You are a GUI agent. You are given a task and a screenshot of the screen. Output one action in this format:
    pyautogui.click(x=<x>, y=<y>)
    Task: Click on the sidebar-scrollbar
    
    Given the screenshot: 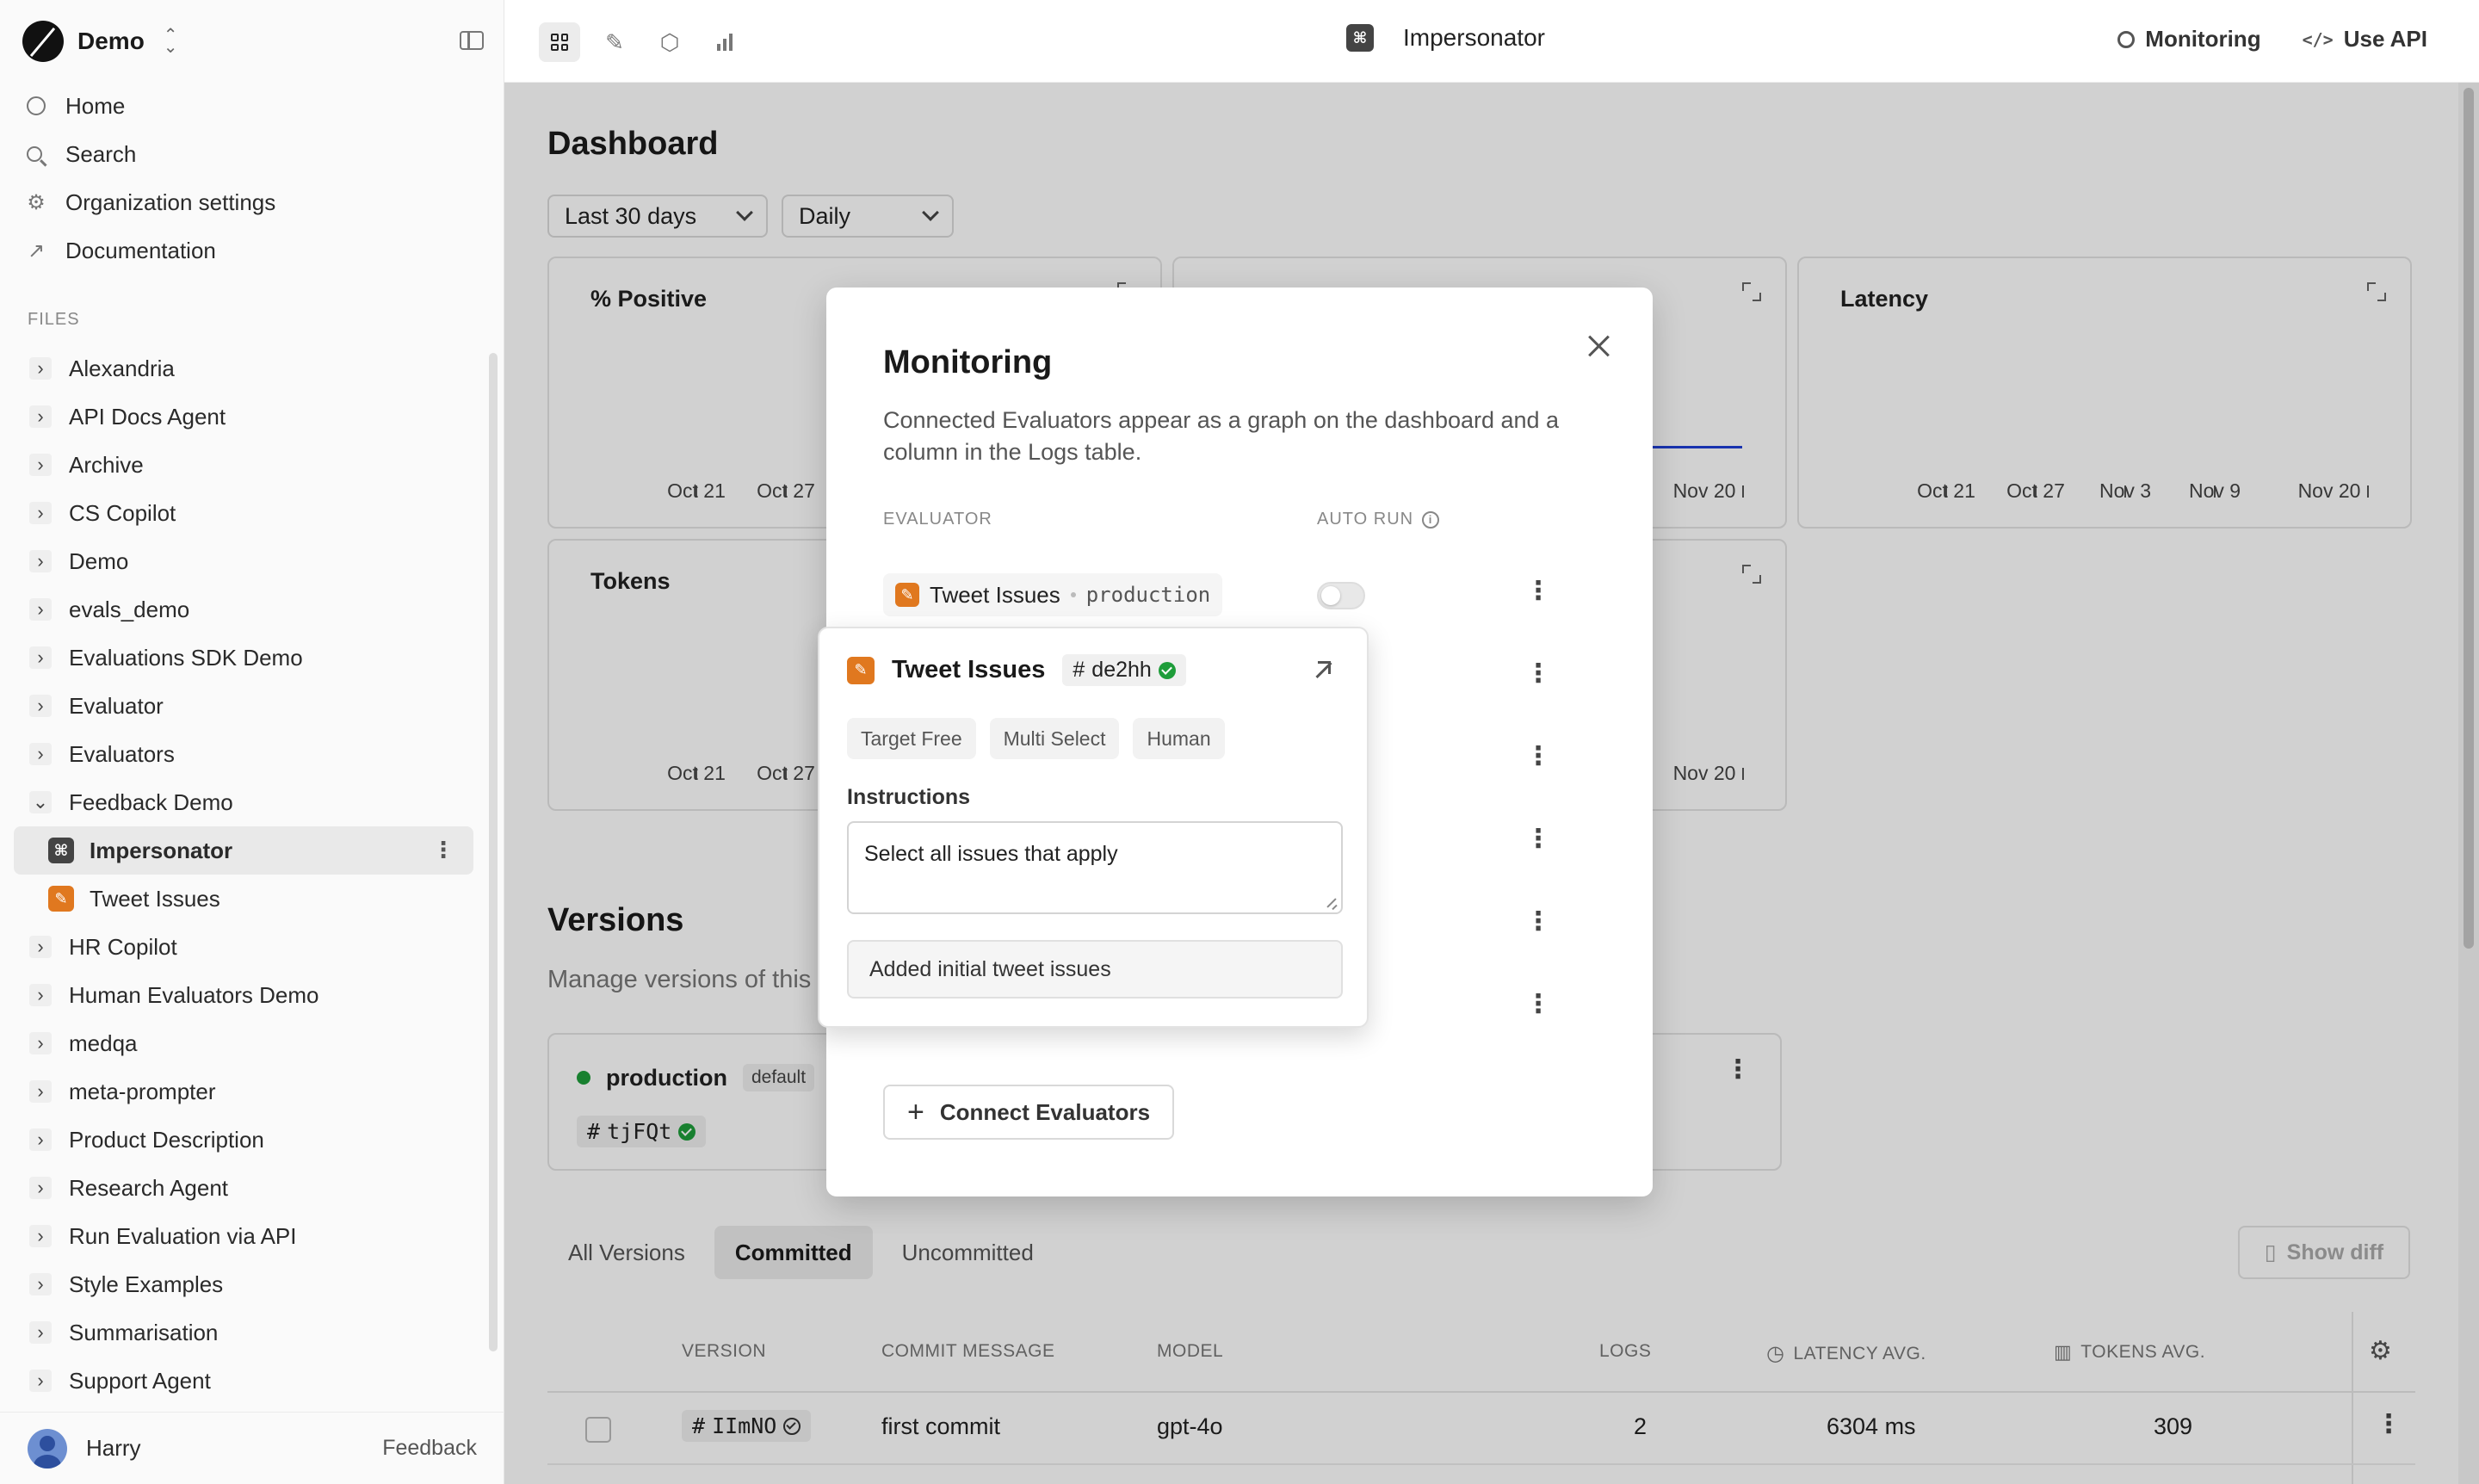 What is the action you would take?
    pyautogui.click(x=493, y=852)
    